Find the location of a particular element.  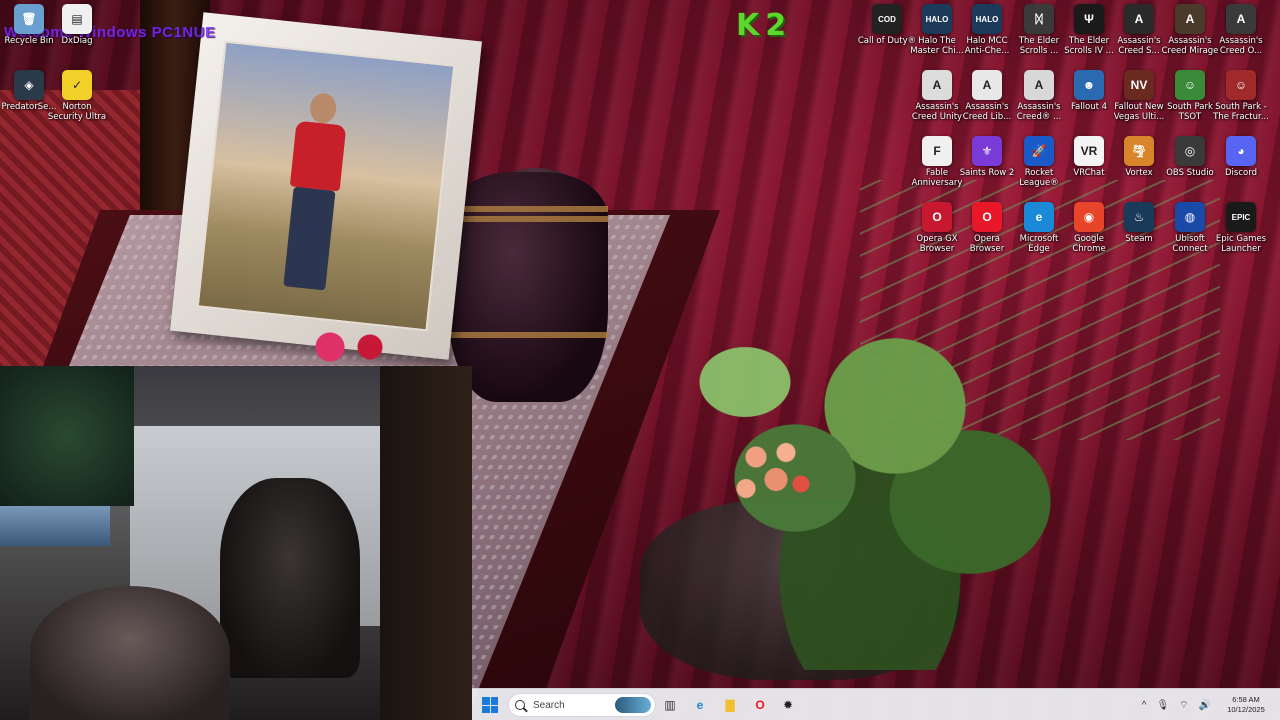

vortex-icon: 🌪 is located at coordinates (1139, 151).